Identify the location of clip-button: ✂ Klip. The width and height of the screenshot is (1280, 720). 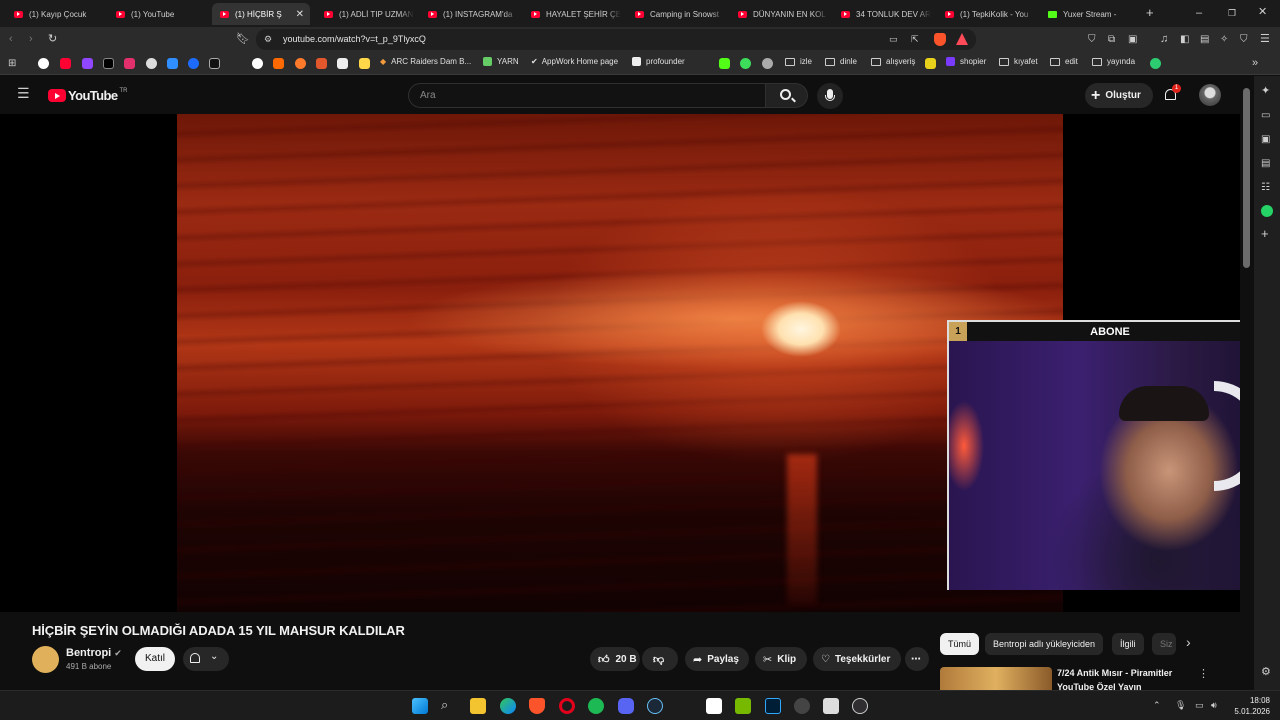
(781, 659).